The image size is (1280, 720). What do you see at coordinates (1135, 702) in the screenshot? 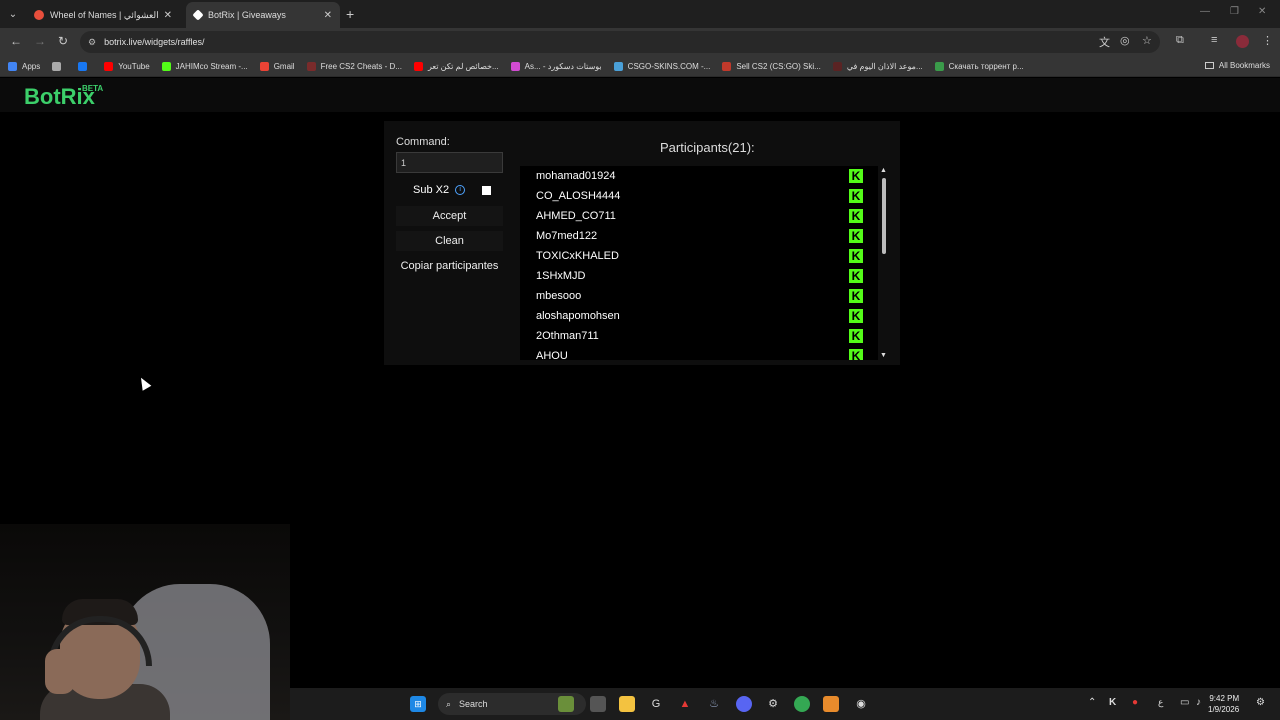
I see `mic-icon: ●` at bounding box center [1135, 702].